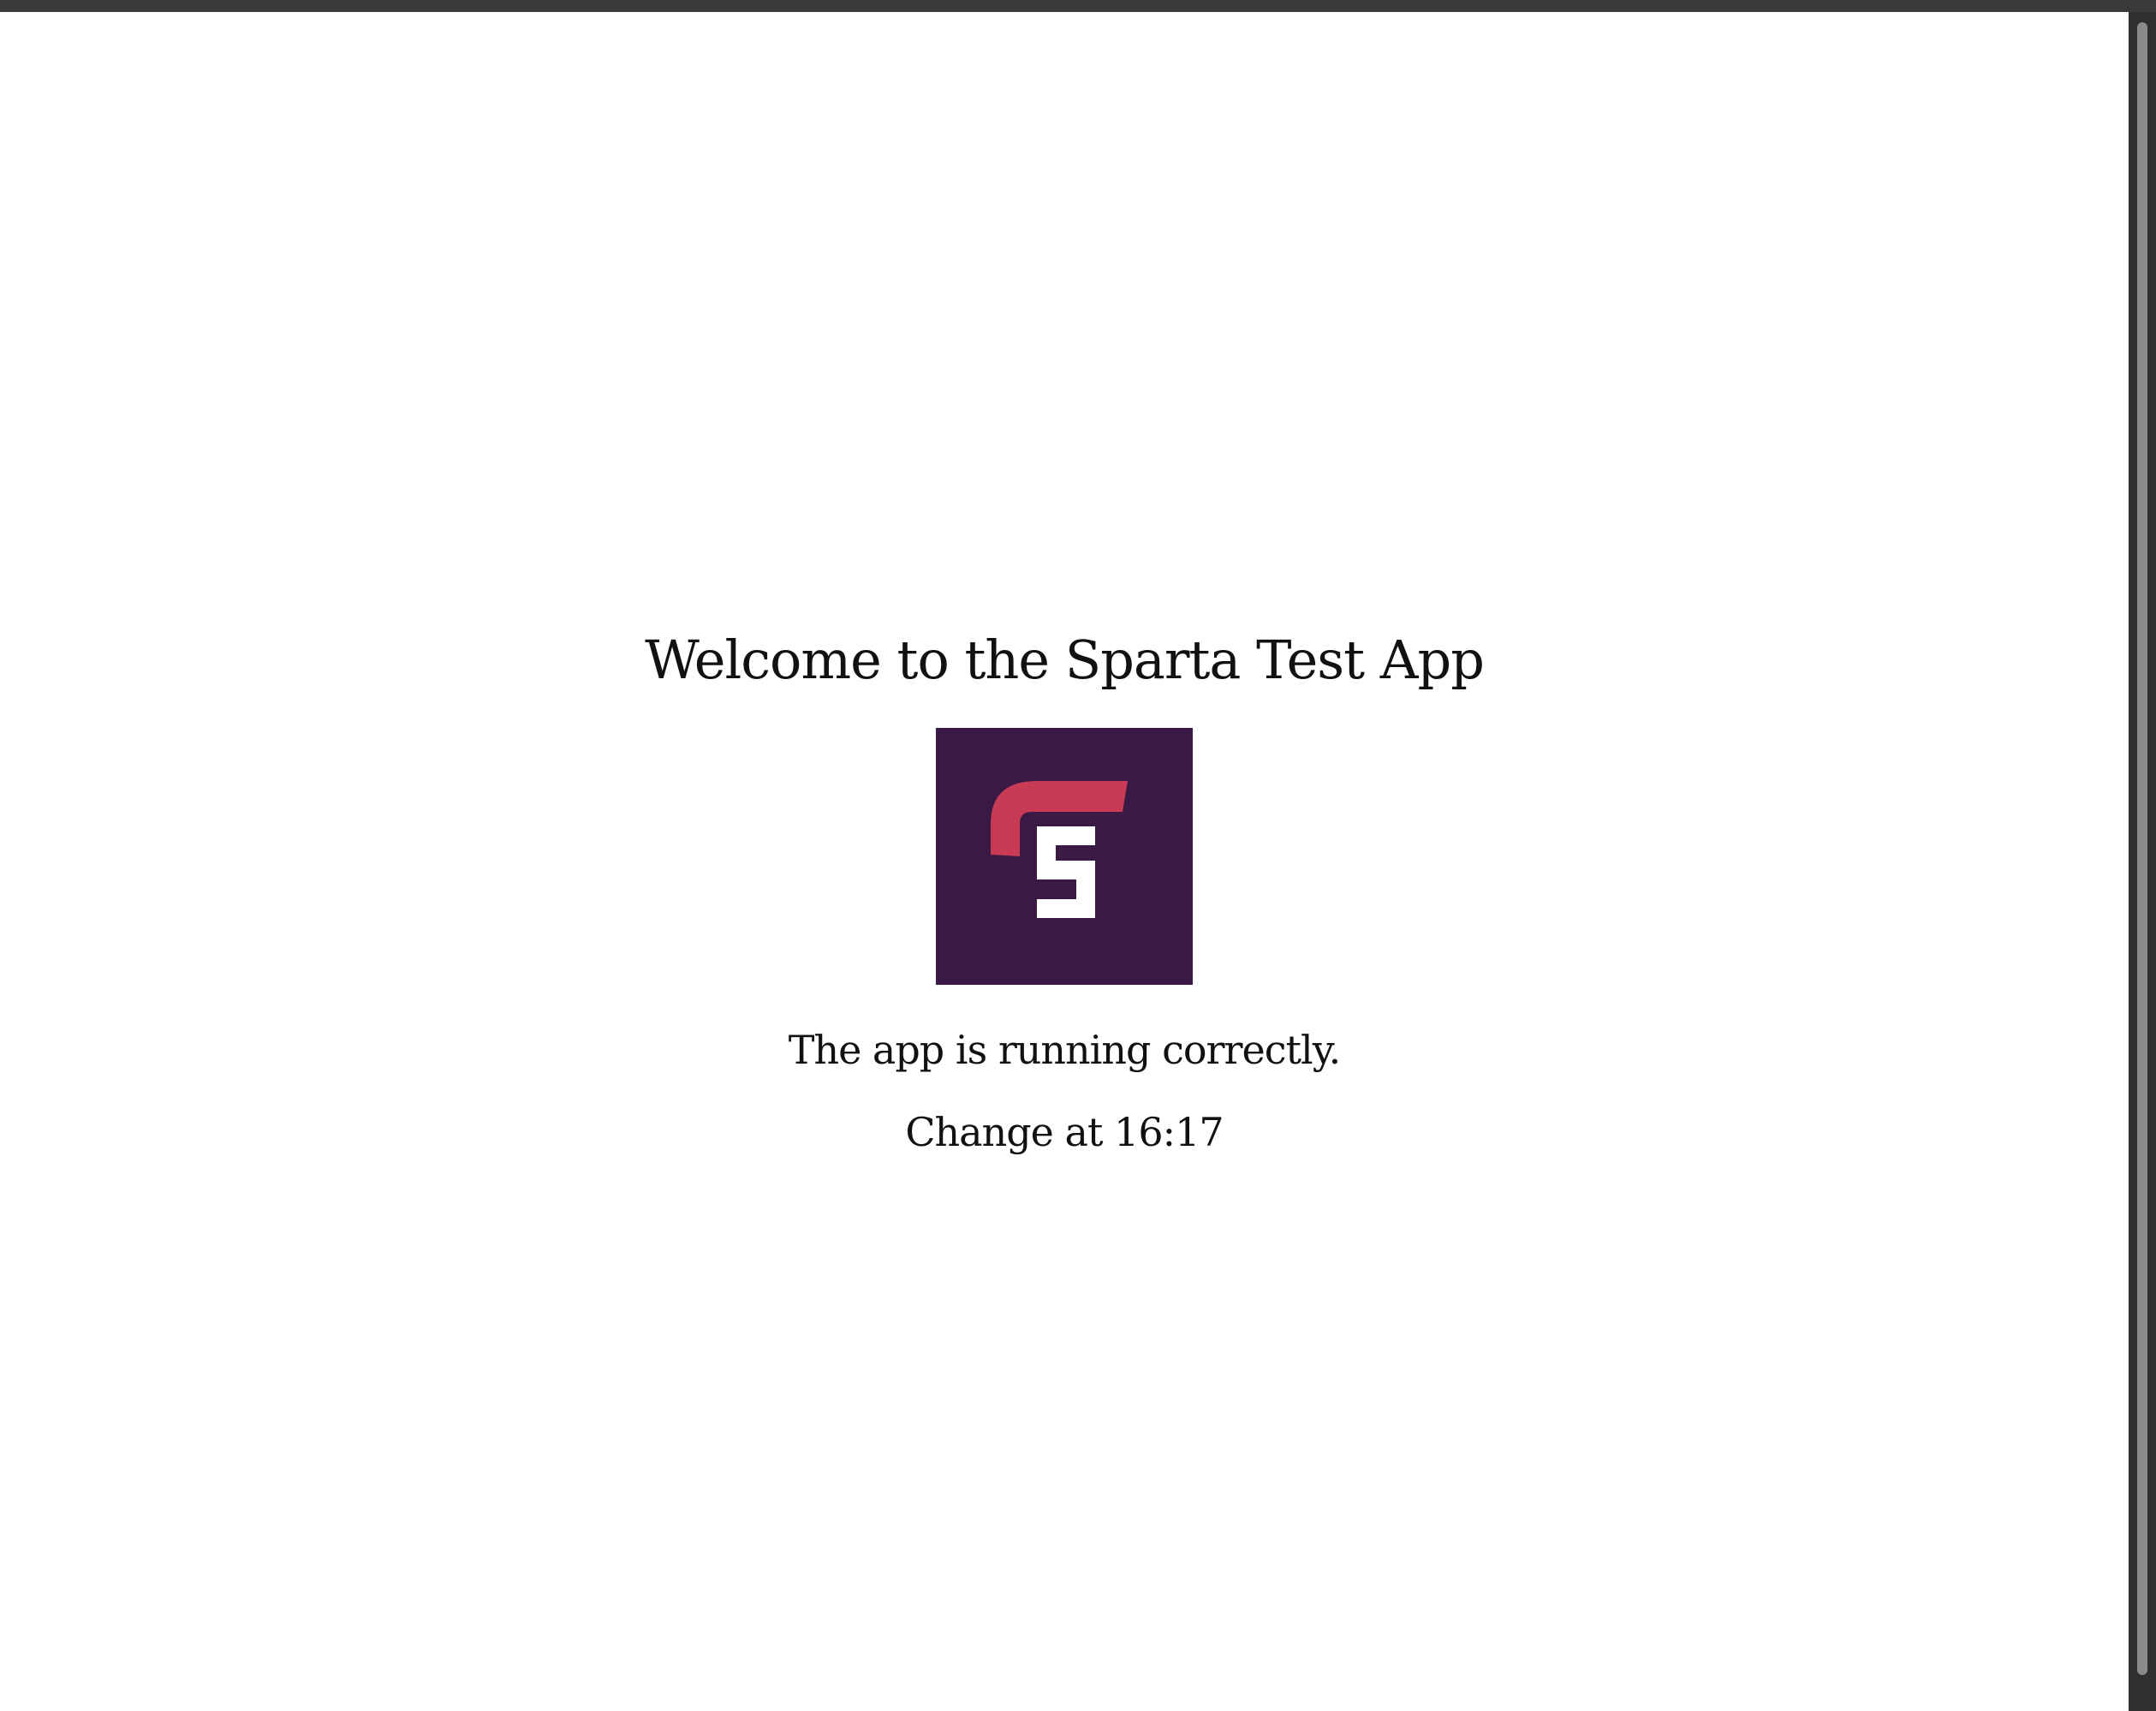  I want to click on change-timestamp: Change at 16:17, so click(1064, 1132).